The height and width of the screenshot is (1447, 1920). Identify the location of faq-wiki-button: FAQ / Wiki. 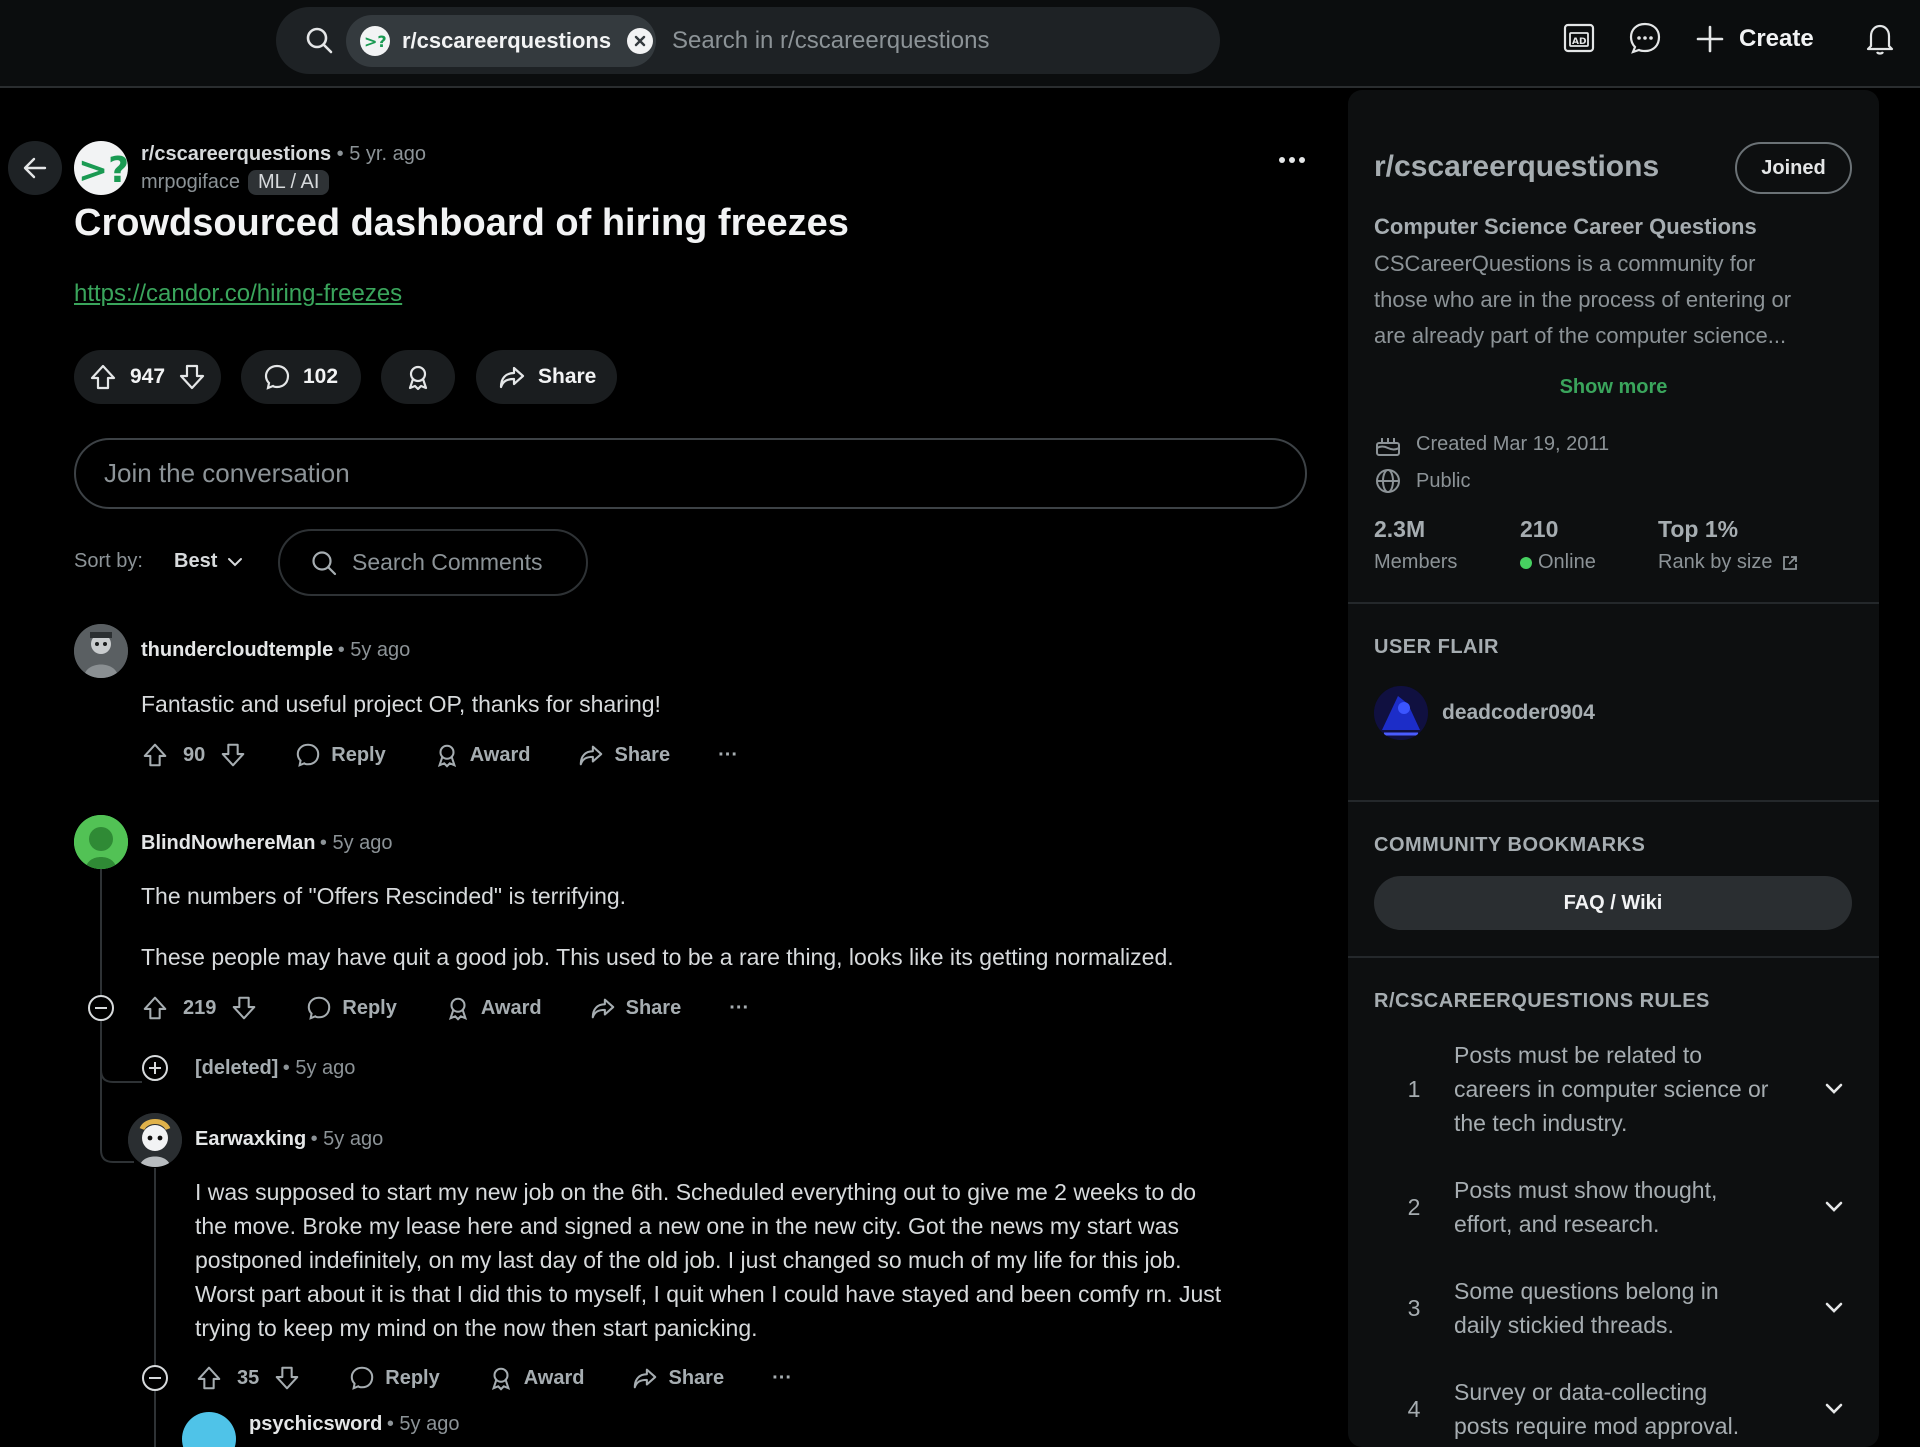
(1613, 903).